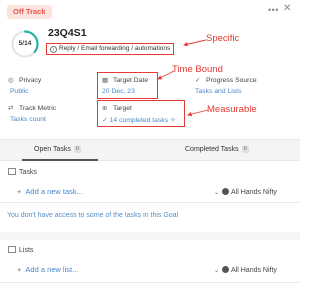  I want to click on target-date-value: 20 Dec, 23, so click(118, 91).